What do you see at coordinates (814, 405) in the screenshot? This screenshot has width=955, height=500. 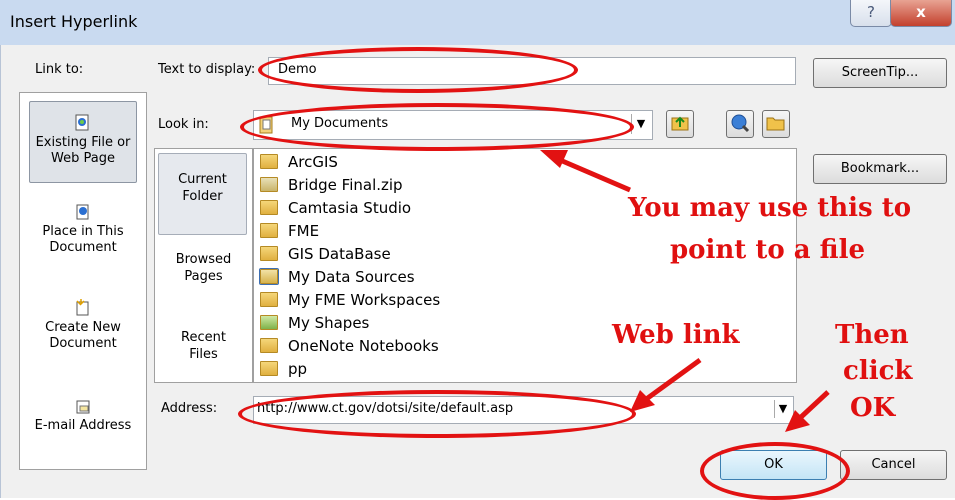 I see `arrow-to-ok` at bounding box center [814, 405].